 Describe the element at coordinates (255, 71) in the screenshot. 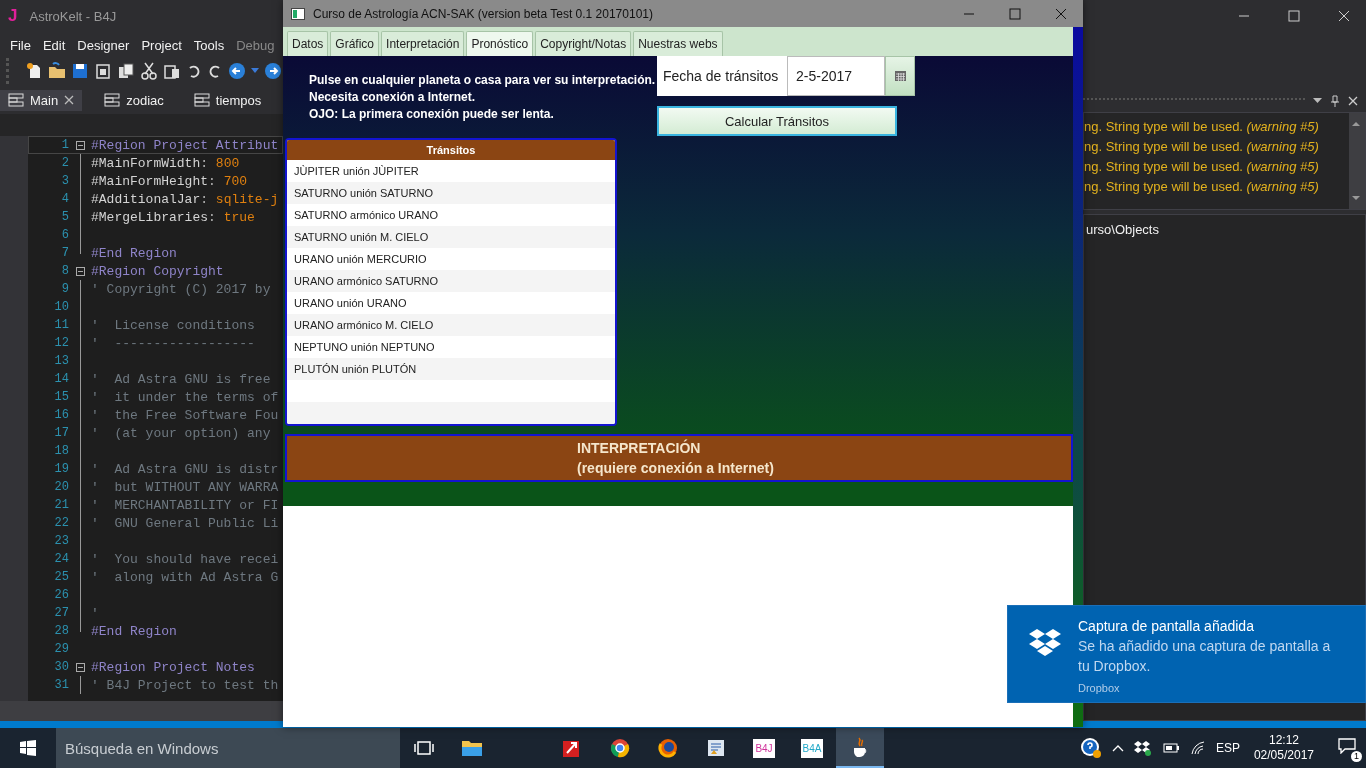

I see `caret-icon` at that location.